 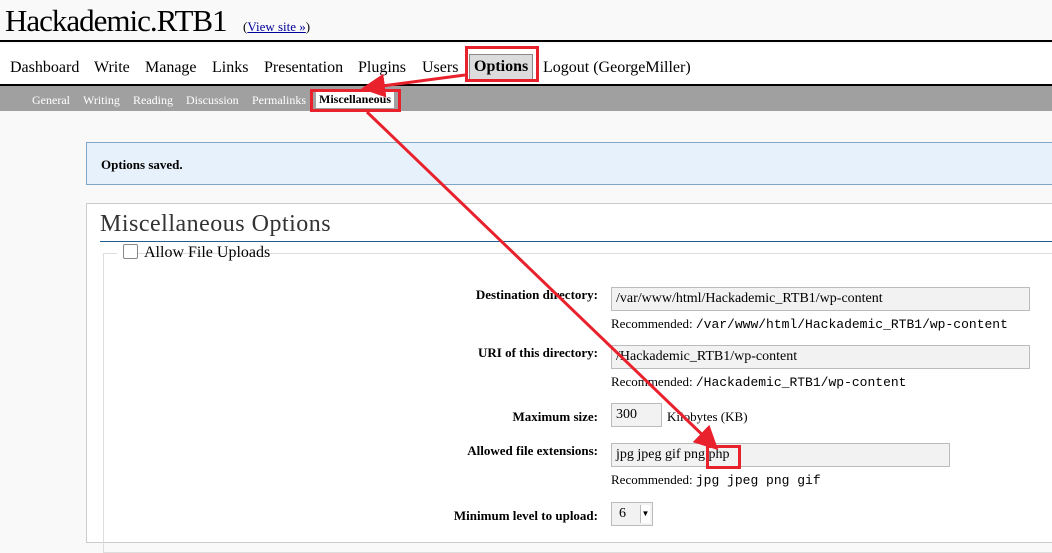 I want to click on view-site-link: View site », so click(x=276, y=26).